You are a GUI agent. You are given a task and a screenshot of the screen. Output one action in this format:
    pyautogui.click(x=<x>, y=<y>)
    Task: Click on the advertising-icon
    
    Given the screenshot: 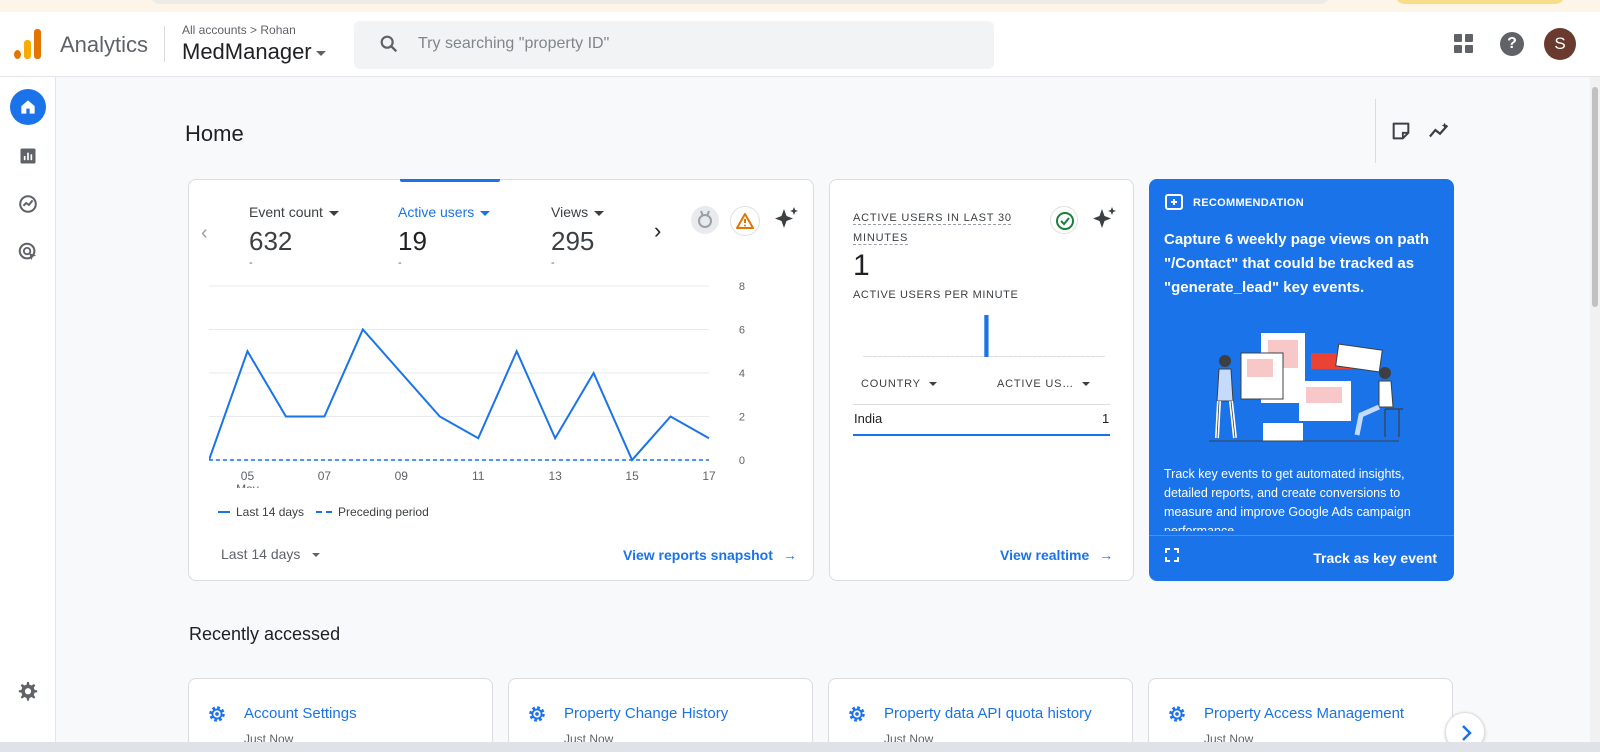 What is the action you would take?
    pyautogui.click(x=27, y=251)
    